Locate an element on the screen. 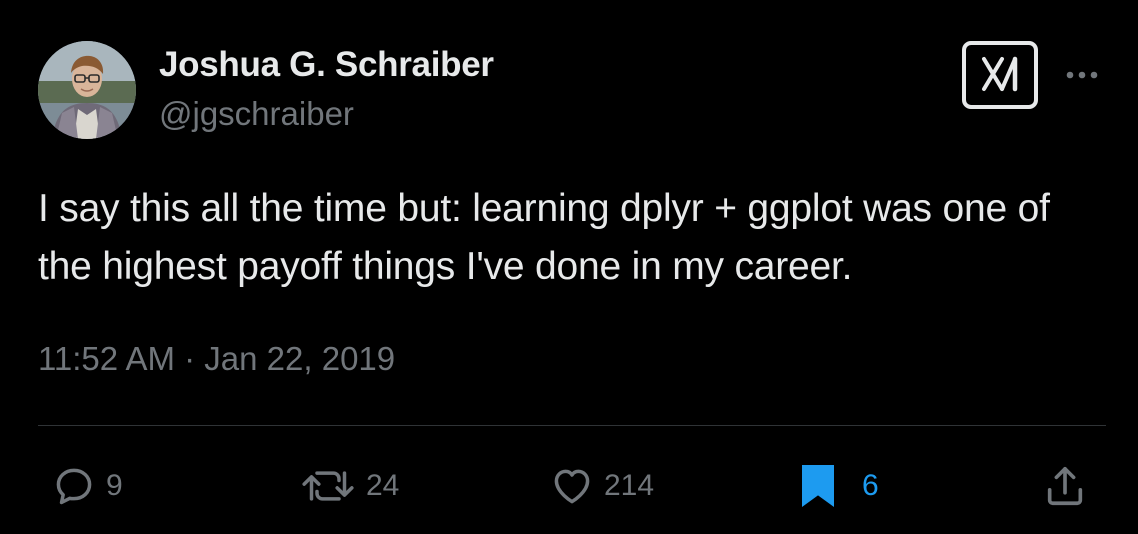 The height and width of the screenshot is (534, 1138). retweet-count: 24 is located at coordinates (383, 485).